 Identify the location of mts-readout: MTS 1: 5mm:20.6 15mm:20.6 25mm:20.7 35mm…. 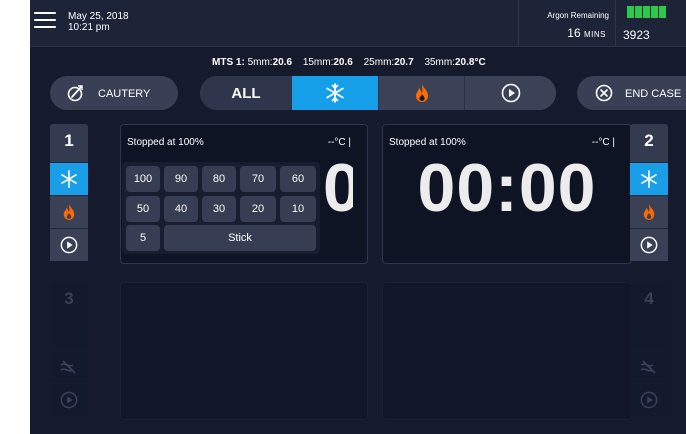
(349, 62).